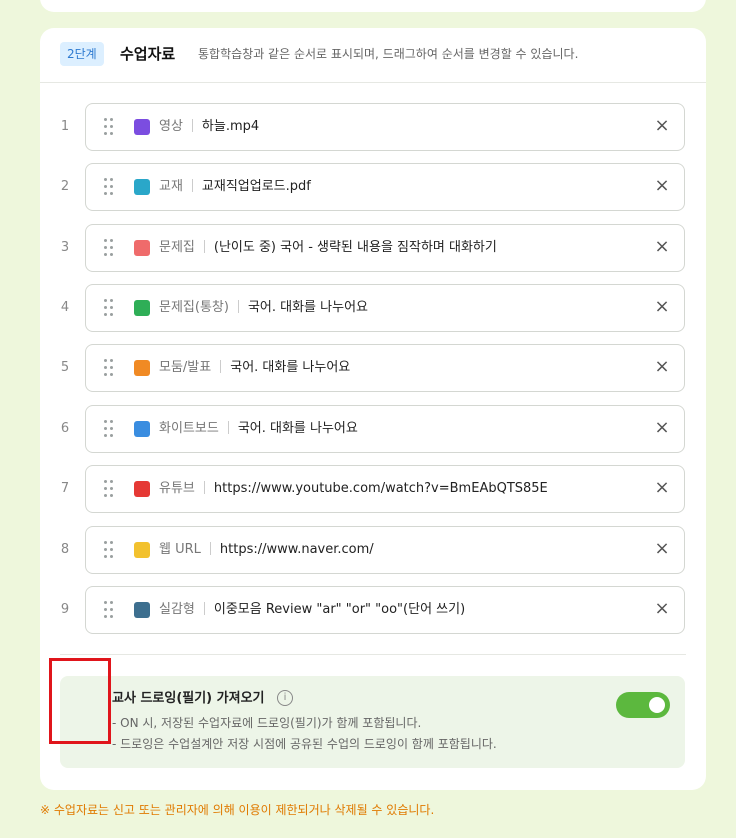  Describe the element at coordinates (373, 6) in the screenshot. I see `previous-section-card` at that location.